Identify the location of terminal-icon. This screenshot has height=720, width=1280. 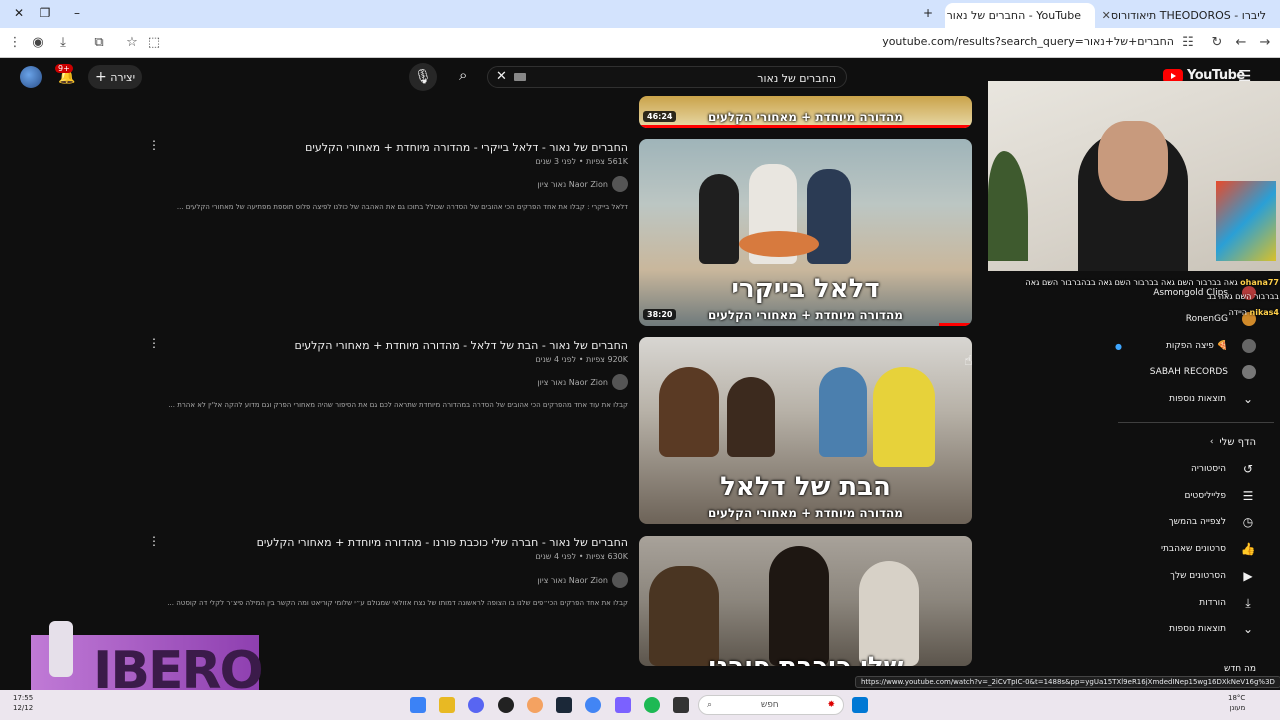
(681, 705).